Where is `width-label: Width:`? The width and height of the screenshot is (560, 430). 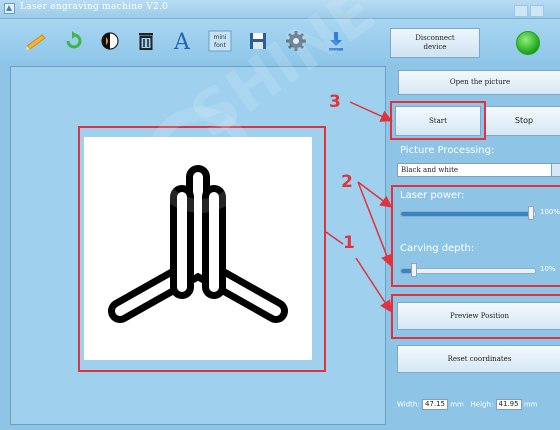
width-label: Width: is located at coordinates (408, 404).